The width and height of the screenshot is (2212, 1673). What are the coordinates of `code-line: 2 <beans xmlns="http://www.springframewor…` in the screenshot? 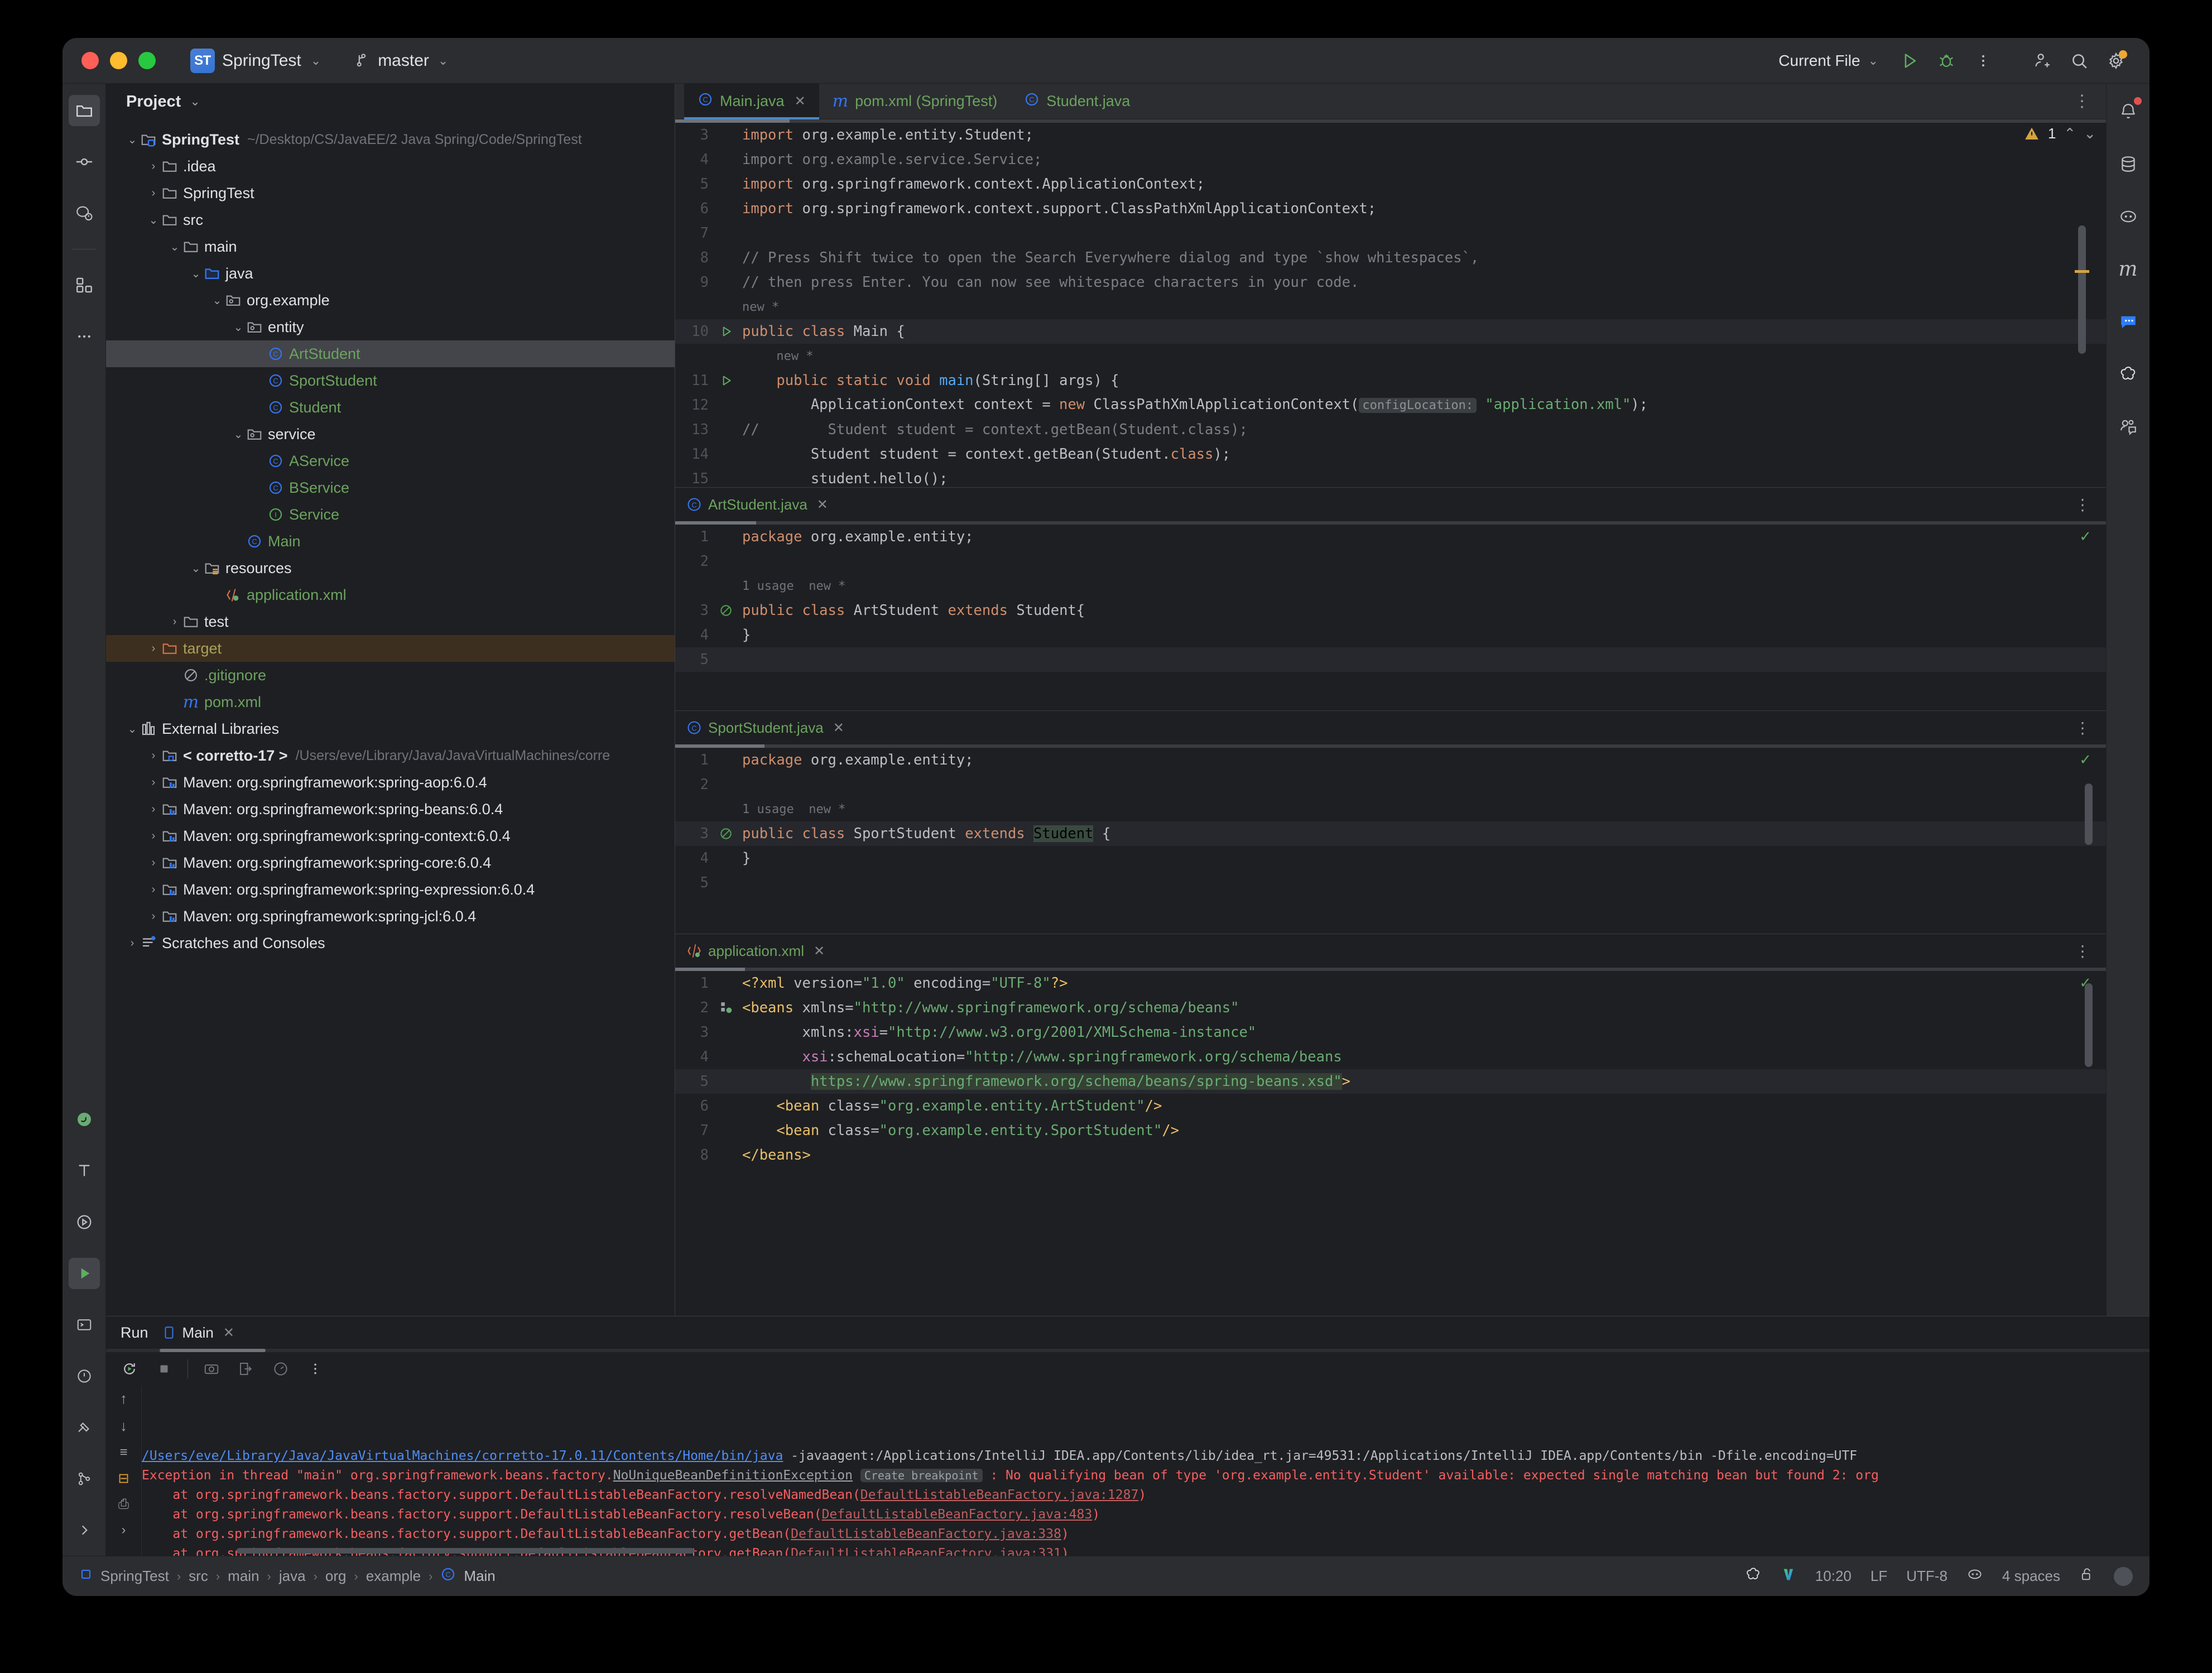 It's located at (1390, 1008).